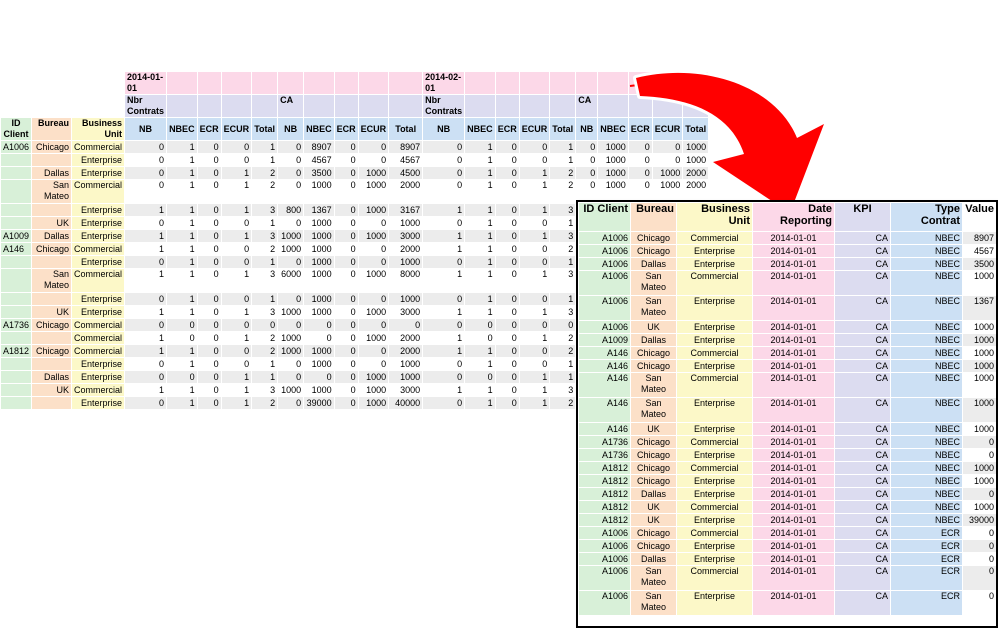  What do you see at coordinates (653, 327) in the screenshot?
I see `flat-cell: UK` at bounding box center [653, 327].